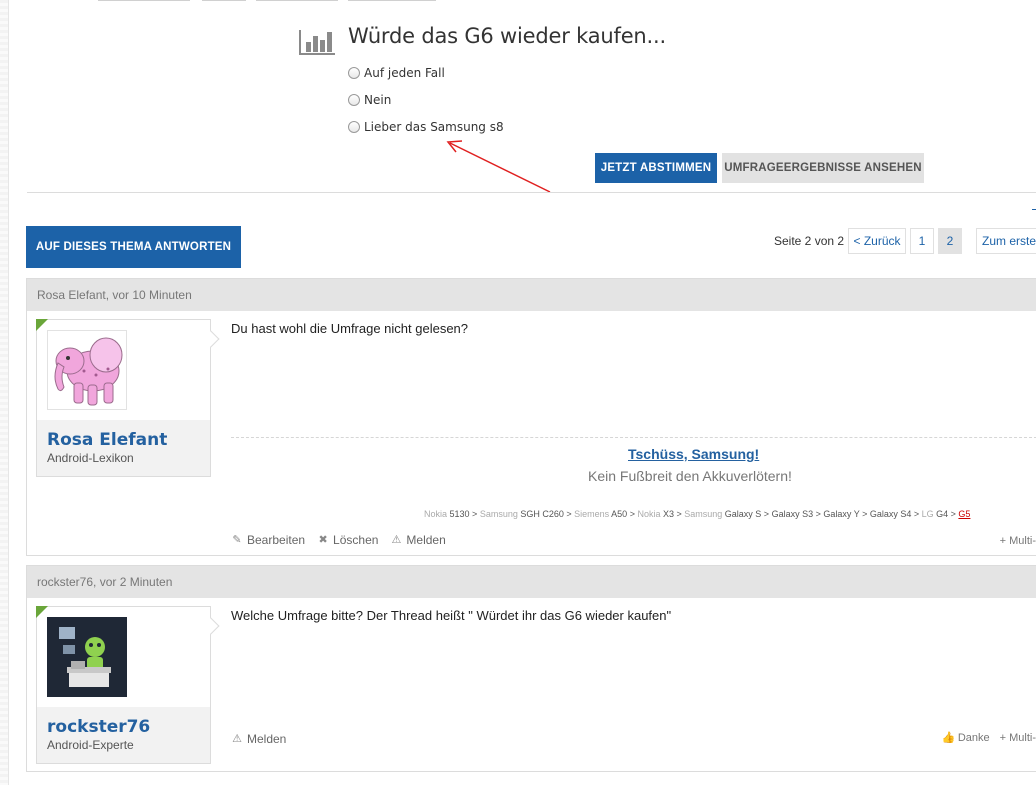  What do you see at coordinates (633, 437) in the screenshot?
I see `signature-divider` at bounding box center [633, 437].